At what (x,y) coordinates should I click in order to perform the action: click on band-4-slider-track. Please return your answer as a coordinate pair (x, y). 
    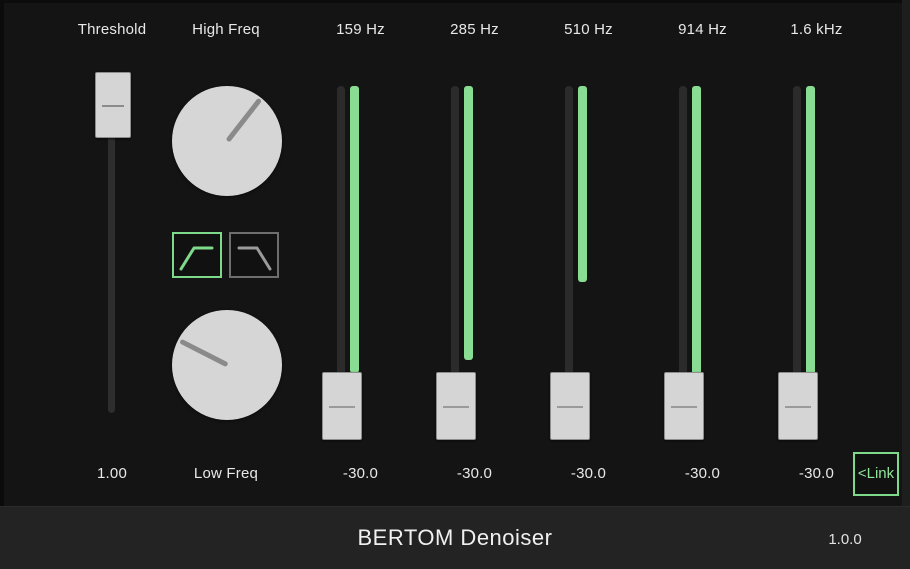
    Looking at the image, I should click on (683, 241).